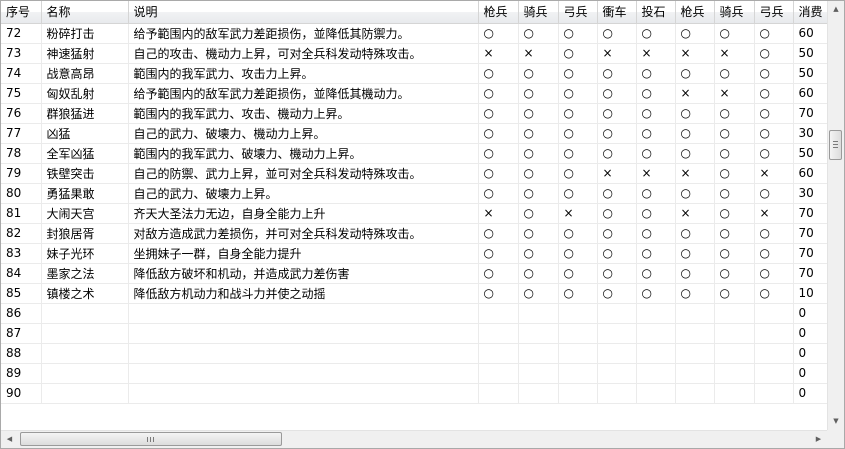 This screenshot has height=449, width=845. I want to click on cell-spearman, so click(498, 353).